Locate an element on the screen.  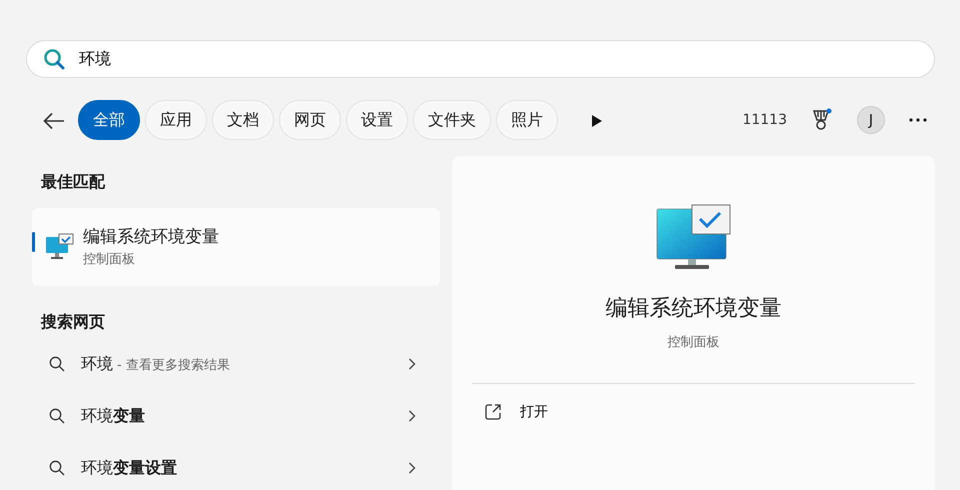
detail-subtitle: 控制面板 is located at coordinates (694, 343).